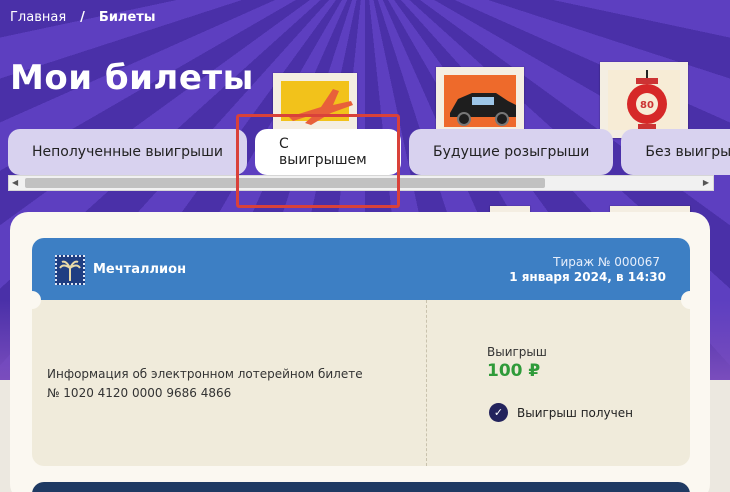 Image resolution: width=730 pixels, height=492 pixels. What do you see at coordinates (38, 17) in the screenshot?
I see `breadcrumb-home-link: Главная` at bounding box center [38, 17].